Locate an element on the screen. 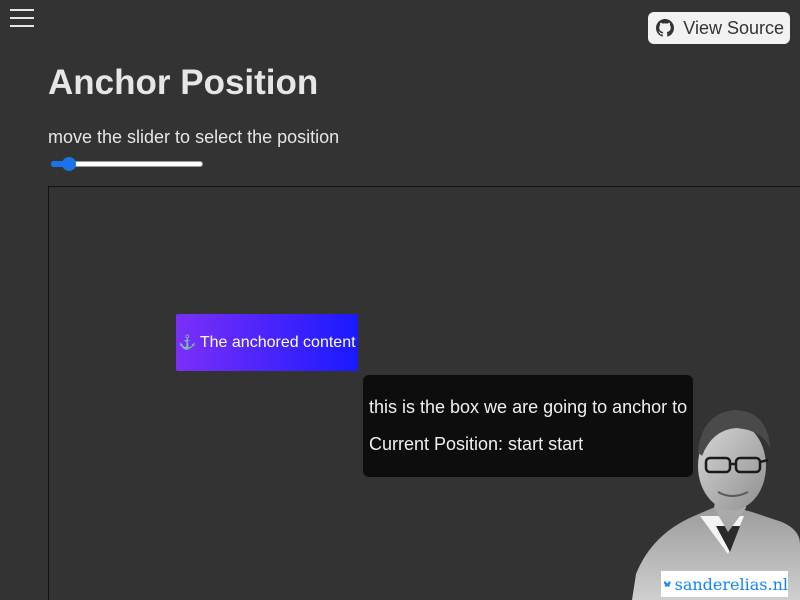 This screenshot has height=600, width=800. view-source-button: View Source is located at coordinates (719, 28).